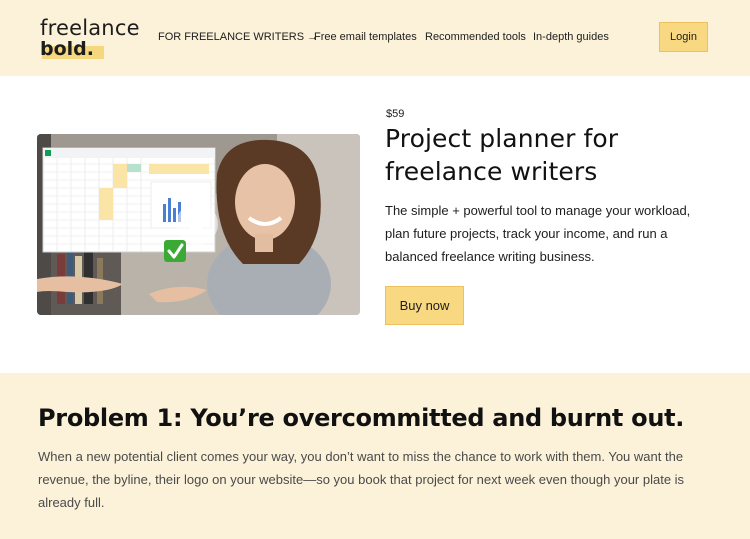 The height and width of the screenshot is (539, 750). I want to click on product-price: $59, so click(395, 114).